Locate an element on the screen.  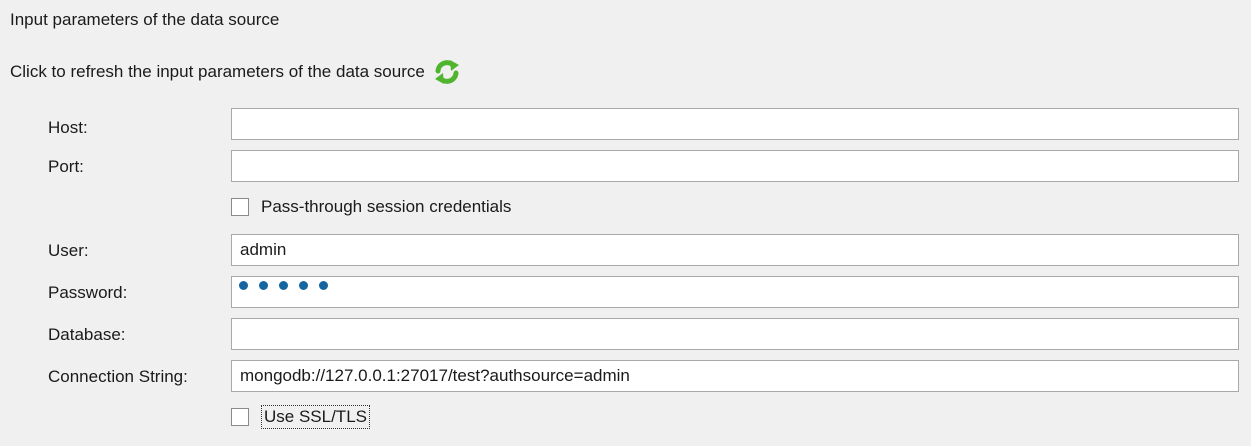
host-input is located at coordinates (735, 124).